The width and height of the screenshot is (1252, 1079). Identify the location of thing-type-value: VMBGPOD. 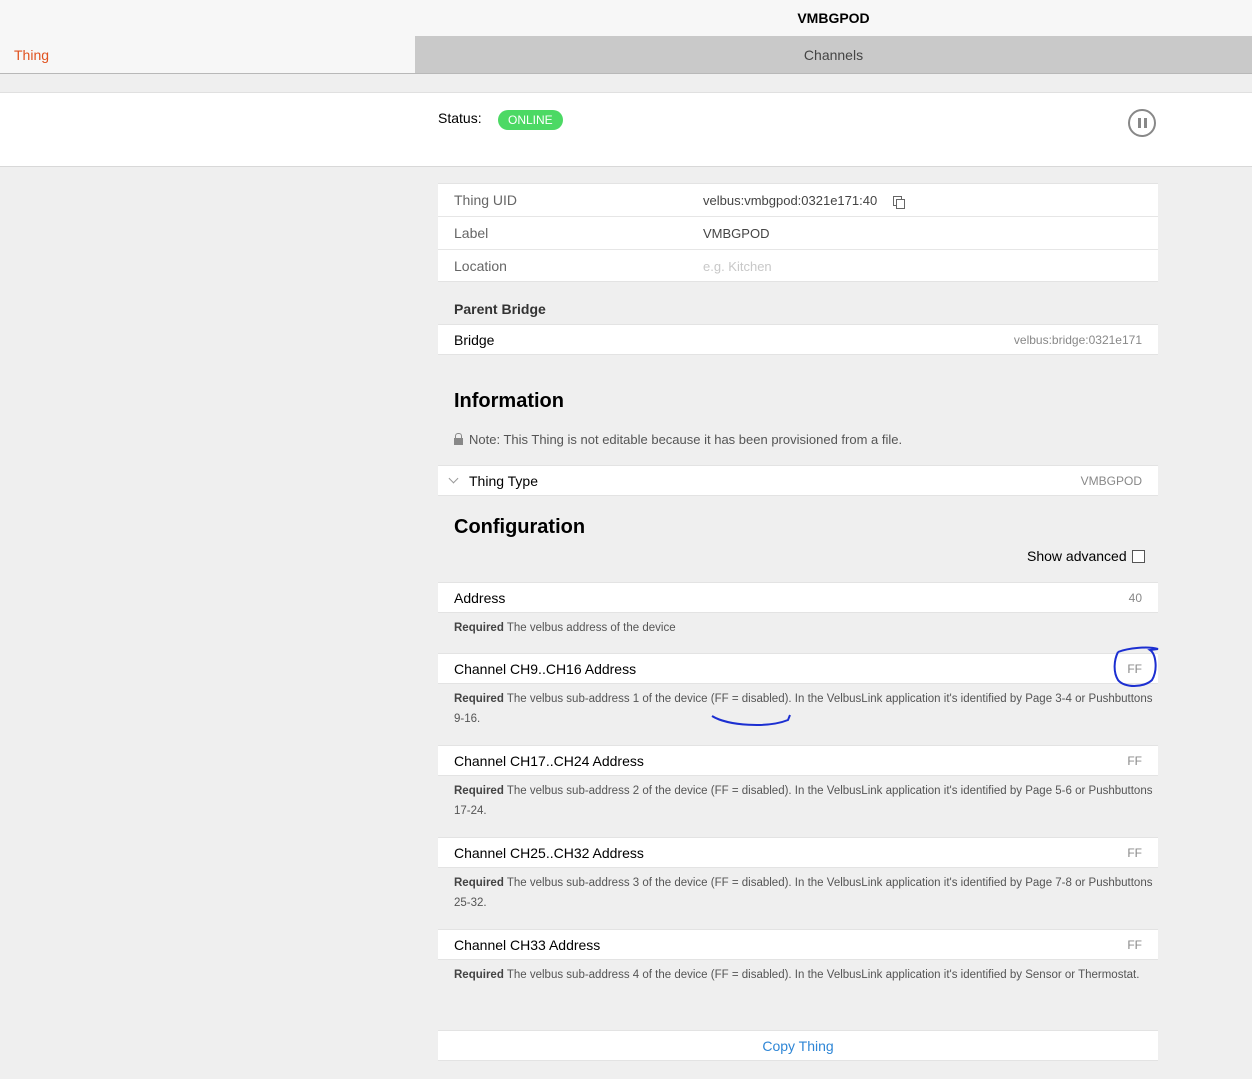
(1111, 481).